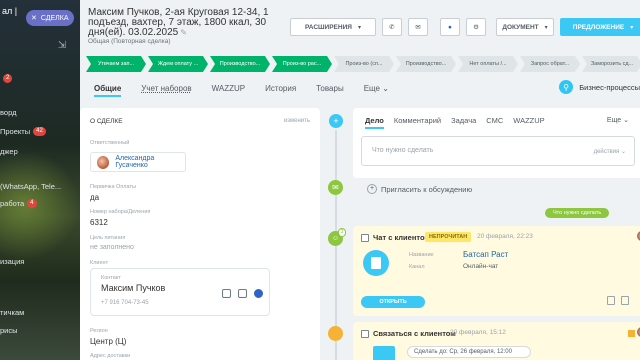 The height and width of the screenshot is (360, 640). I want to click on left-menu-item: изация, so click(12, 261).